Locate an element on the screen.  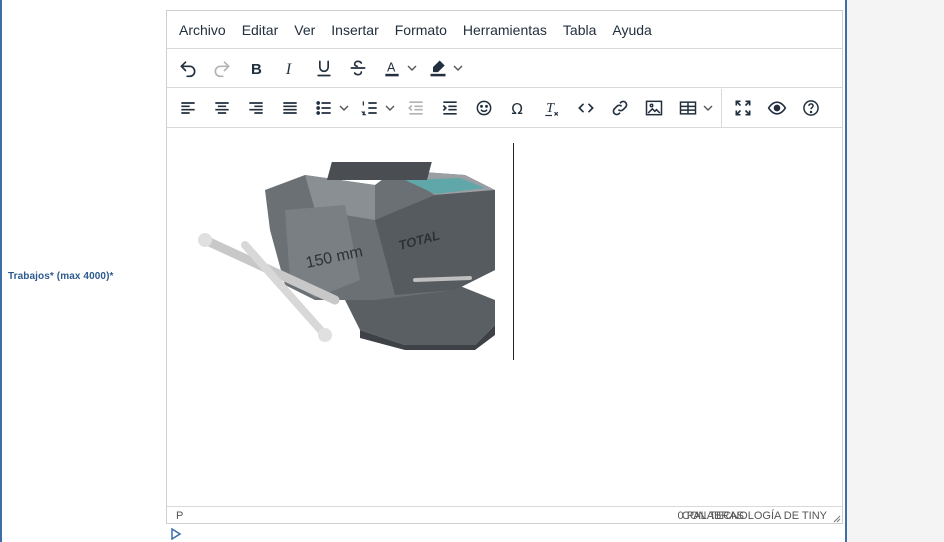
align-right-button is located at coordinates (256, 108).